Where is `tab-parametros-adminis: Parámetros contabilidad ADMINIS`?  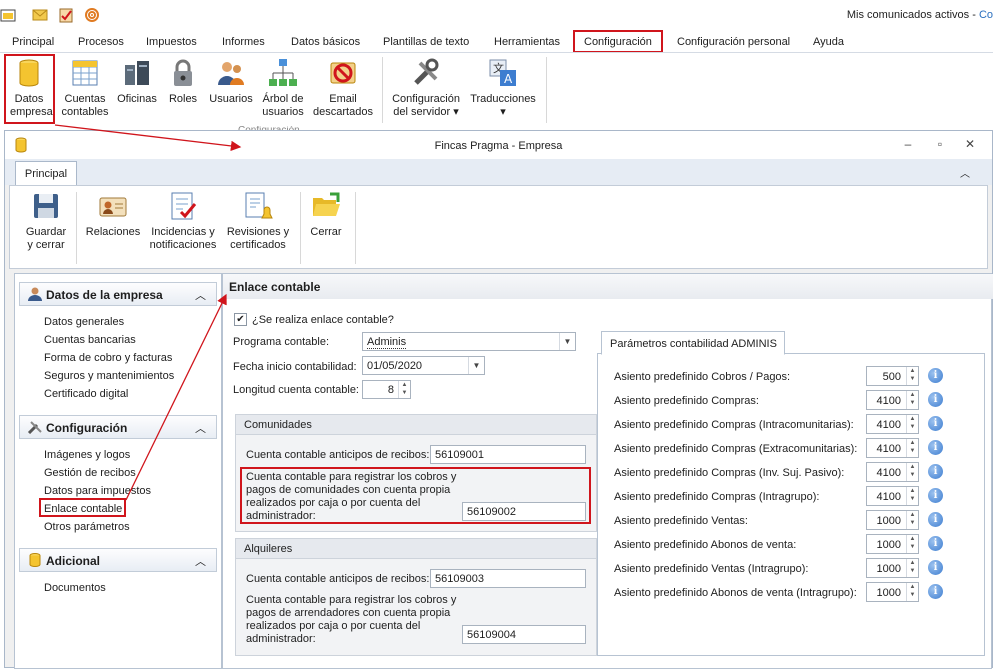
tab-parametros-adminis: Parámetros contabilidad ADMINIS is located at coordinates (693, 343).